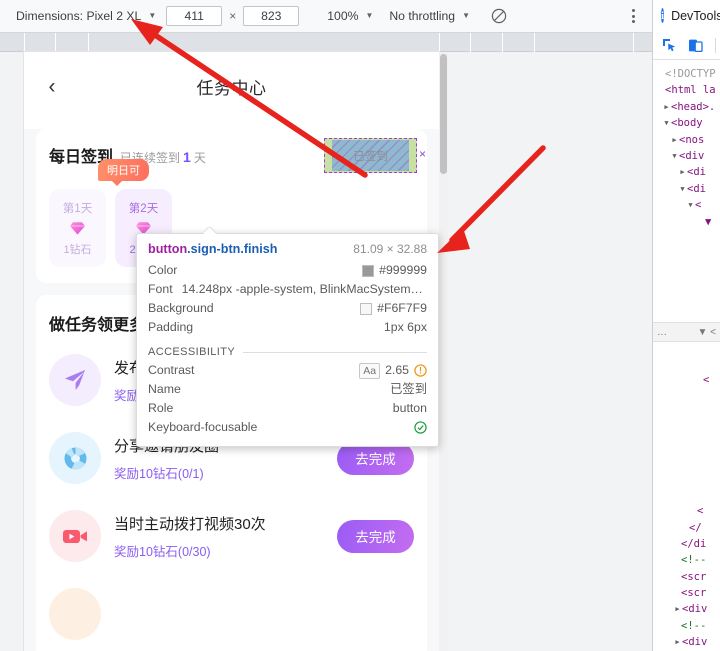 This screenshot has width=720, height=651. I want to click on sign-btn-label: 已签到, so click(370, 156).